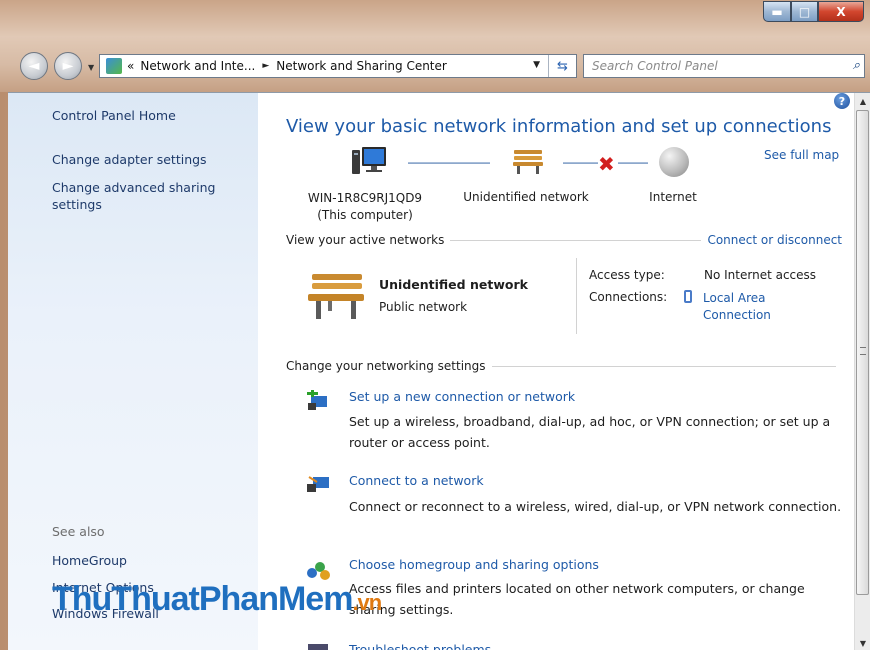  I want to click on bench-network-icon-large, so click(336, 295).